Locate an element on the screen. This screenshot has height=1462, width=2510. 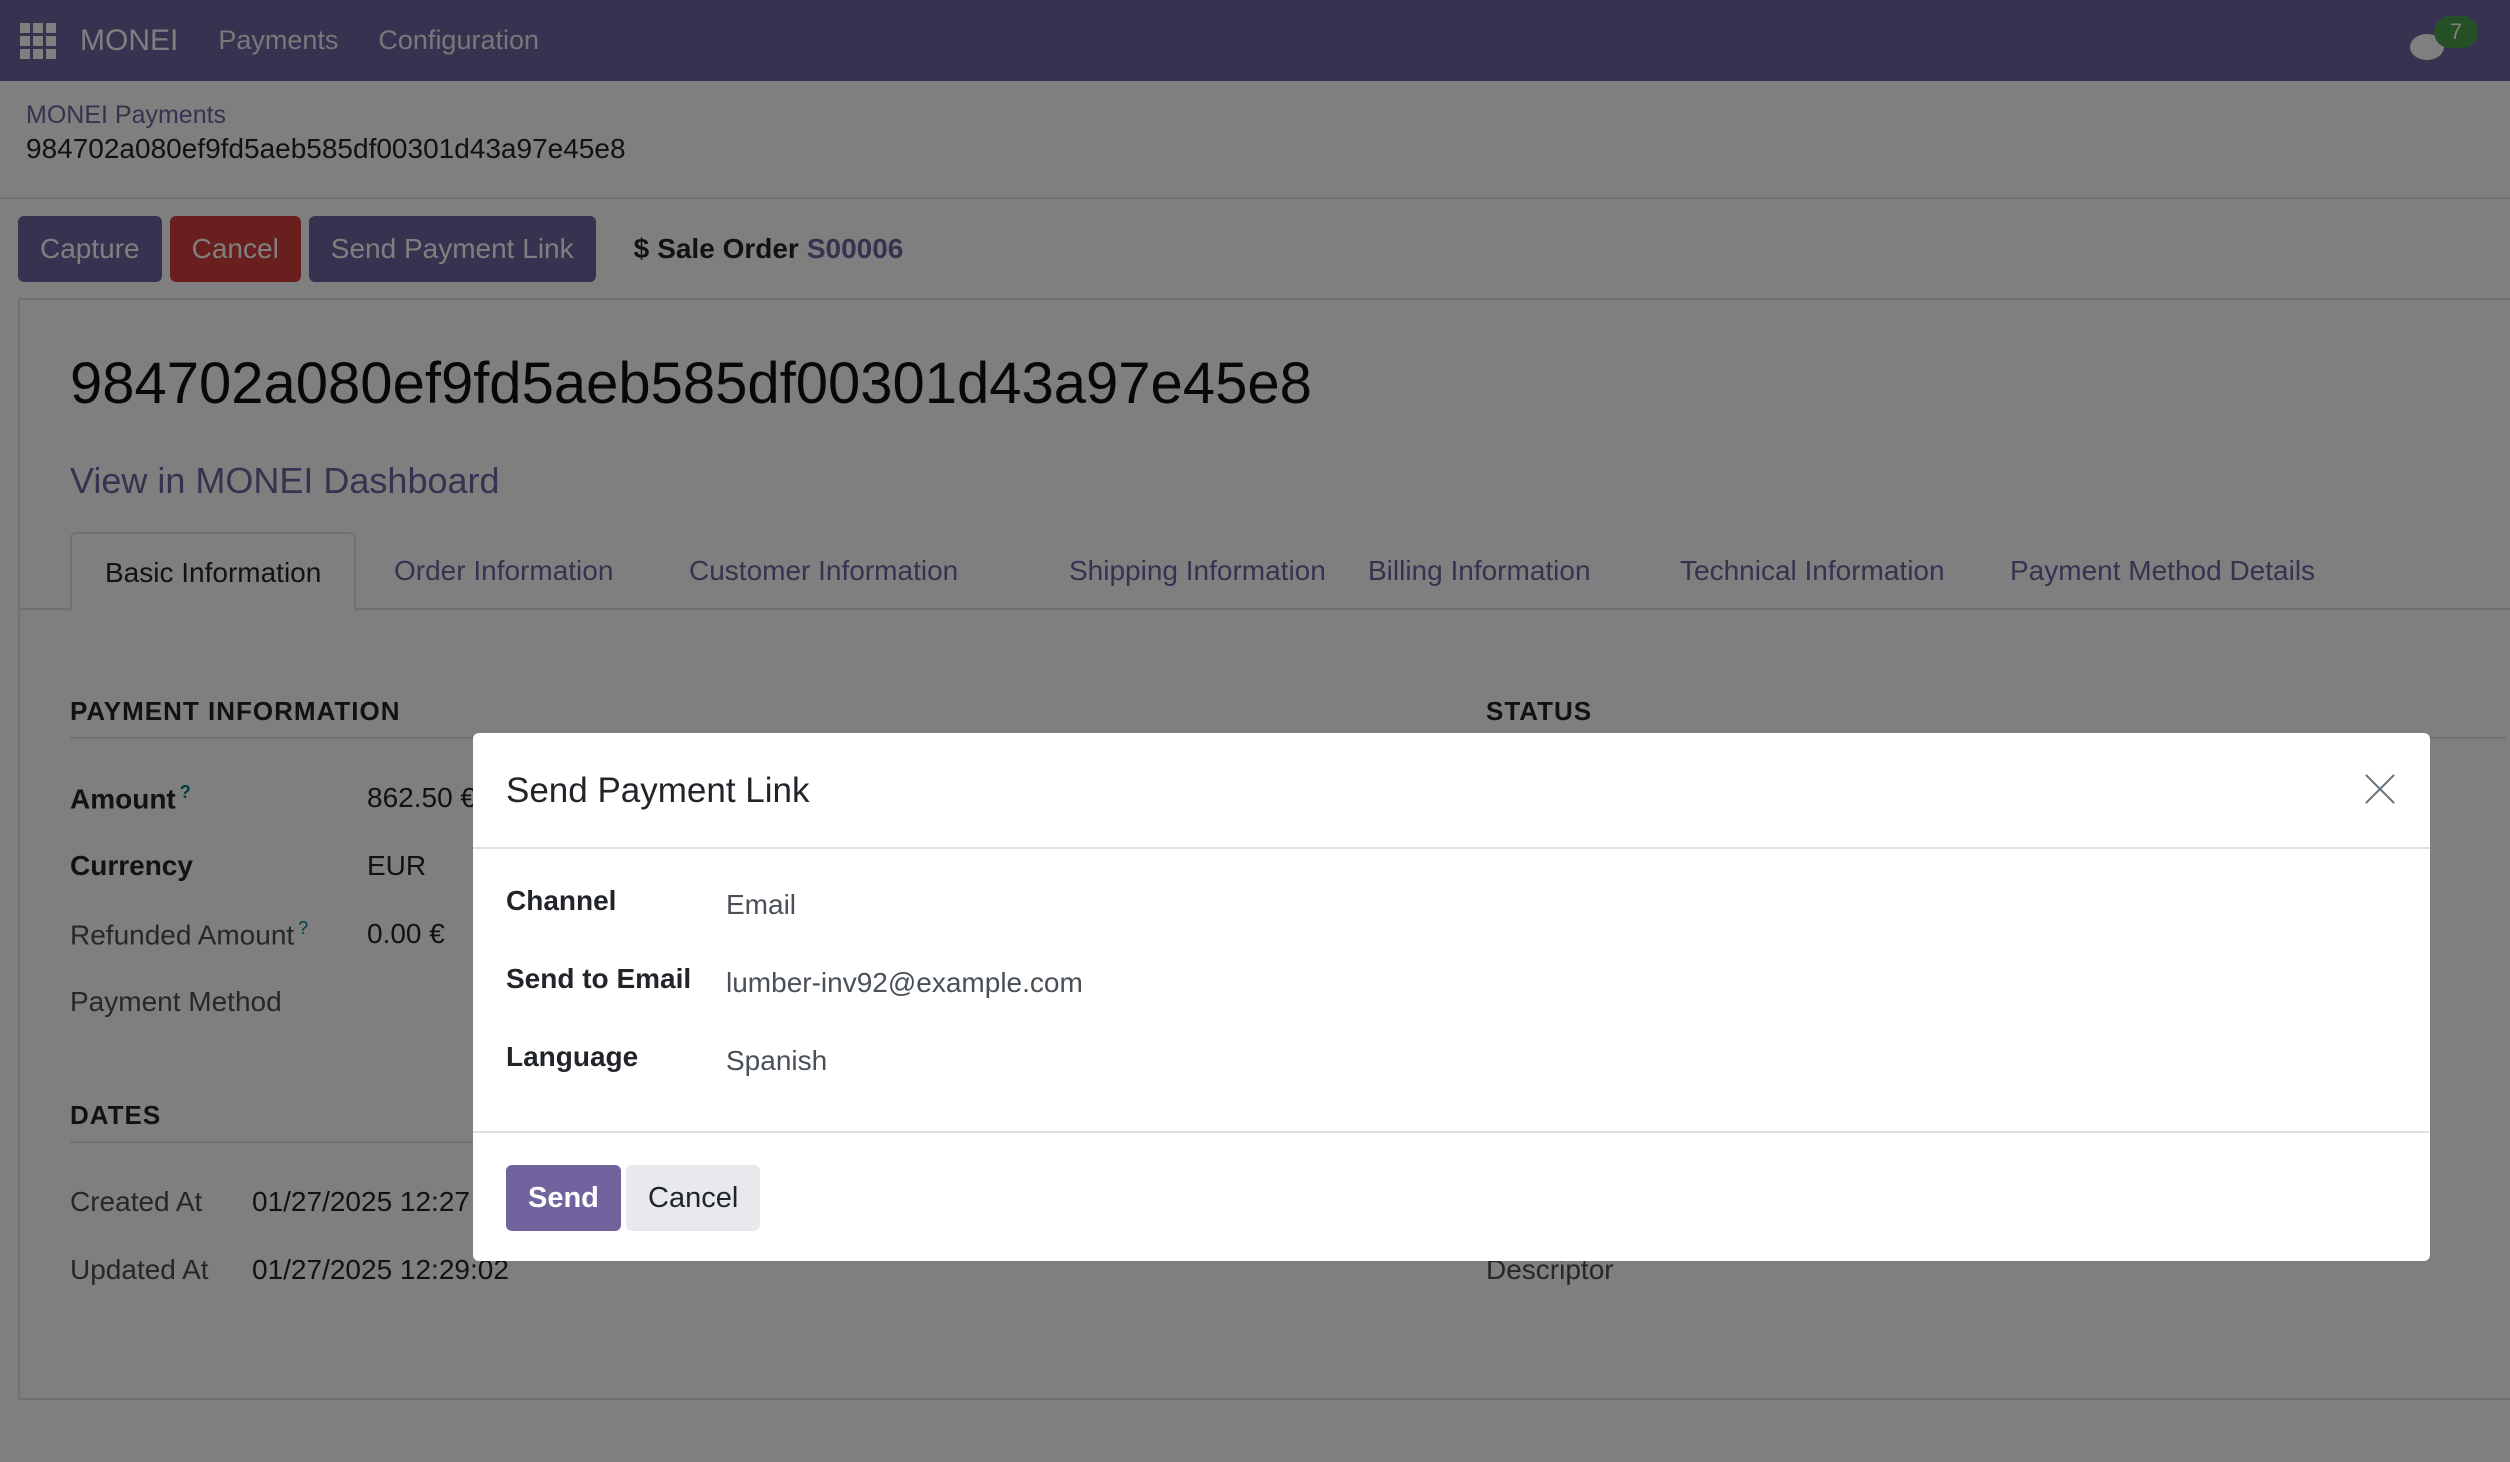
language-field: Spanish is located at coordinates (776, 1061).